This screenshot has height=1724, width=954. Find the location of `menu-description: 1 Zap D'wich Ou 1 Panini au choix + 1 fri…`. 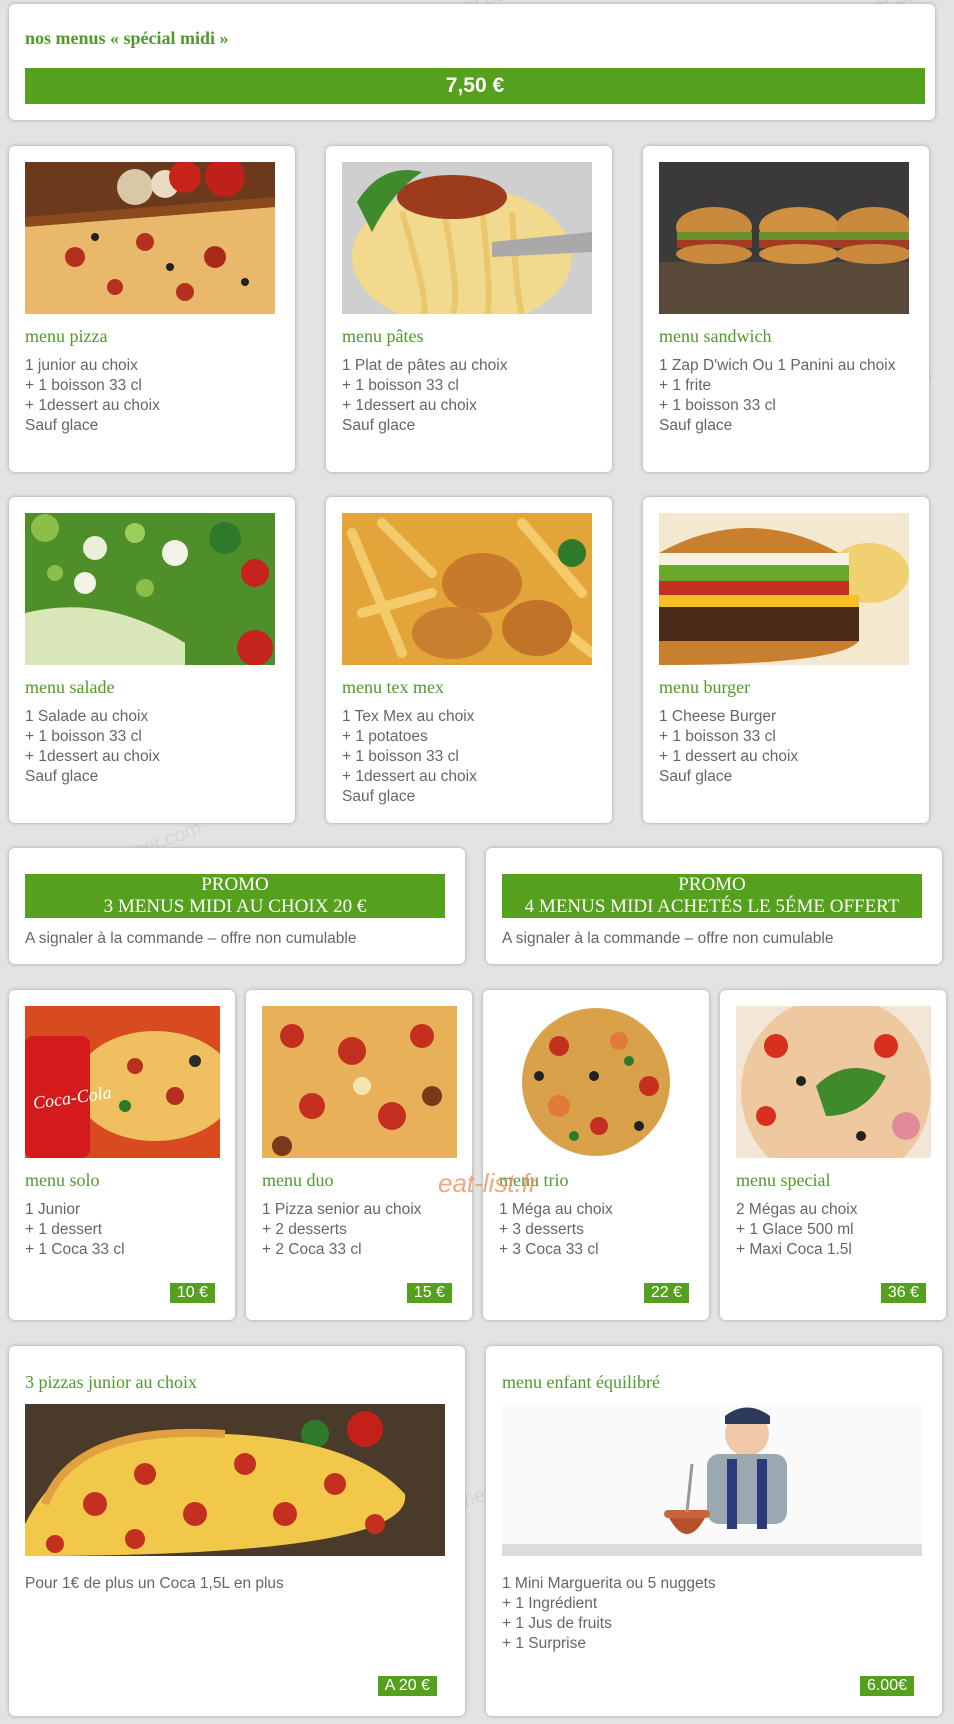

menu-description: 1 Zap D'wich Ou 1 Panini au choix + 1 fri… is located at coordinates (777, 395).